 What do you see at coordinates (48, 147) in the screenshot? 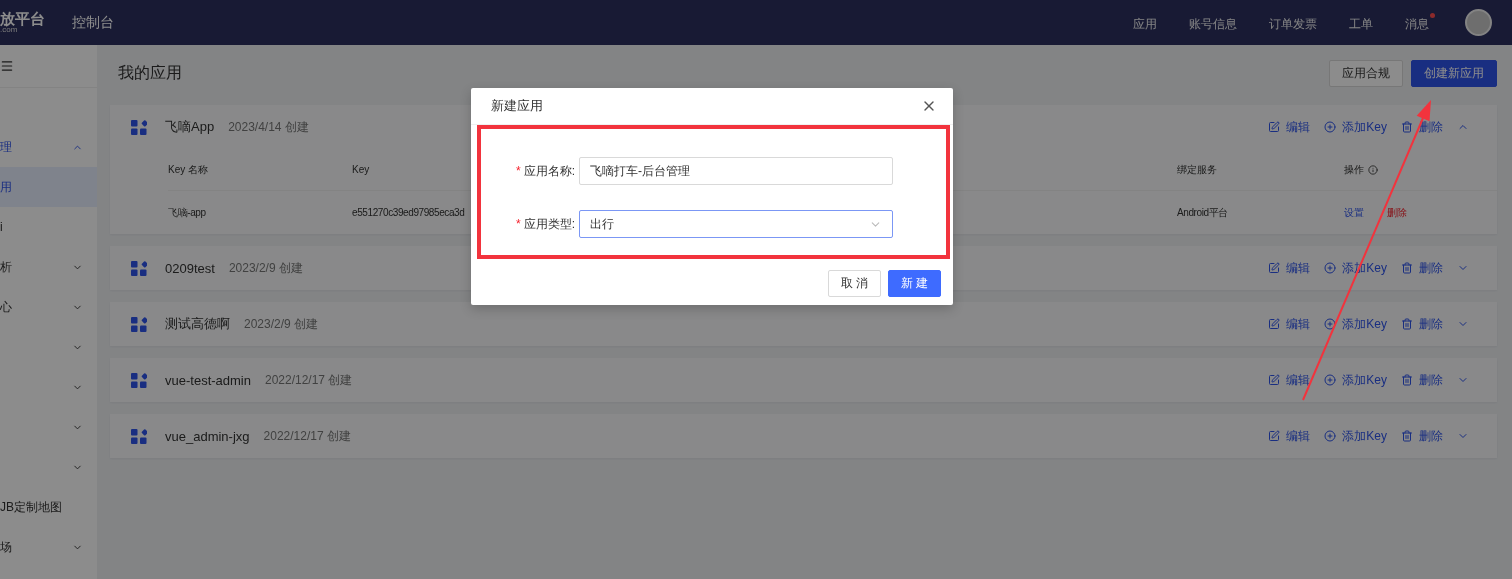
I see `sidebar-item: 理` at bounding box center [48, 147].